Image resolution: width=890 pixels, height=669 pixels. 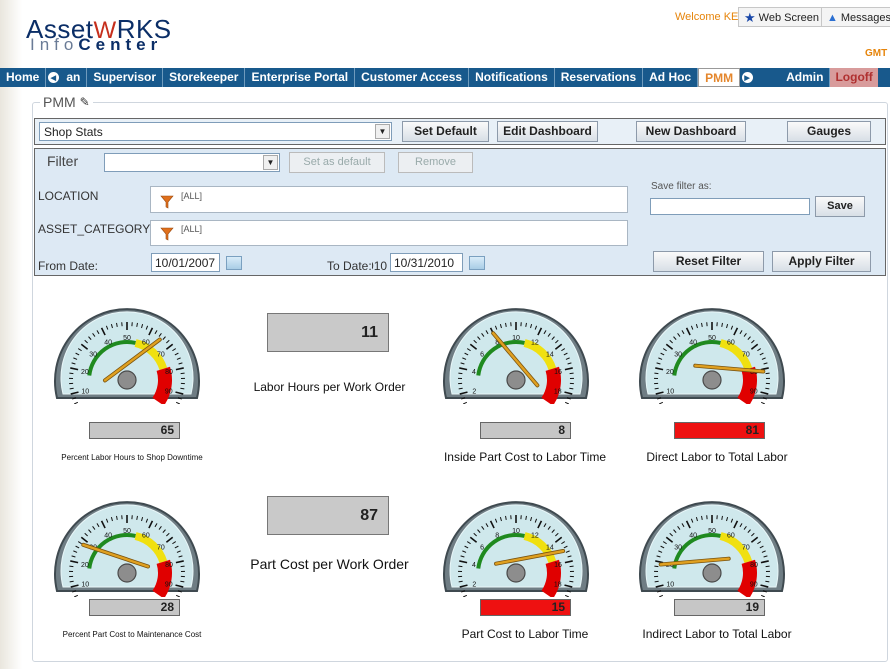 I want to click on gmt-label: GMT, so click(x=876, y=53).